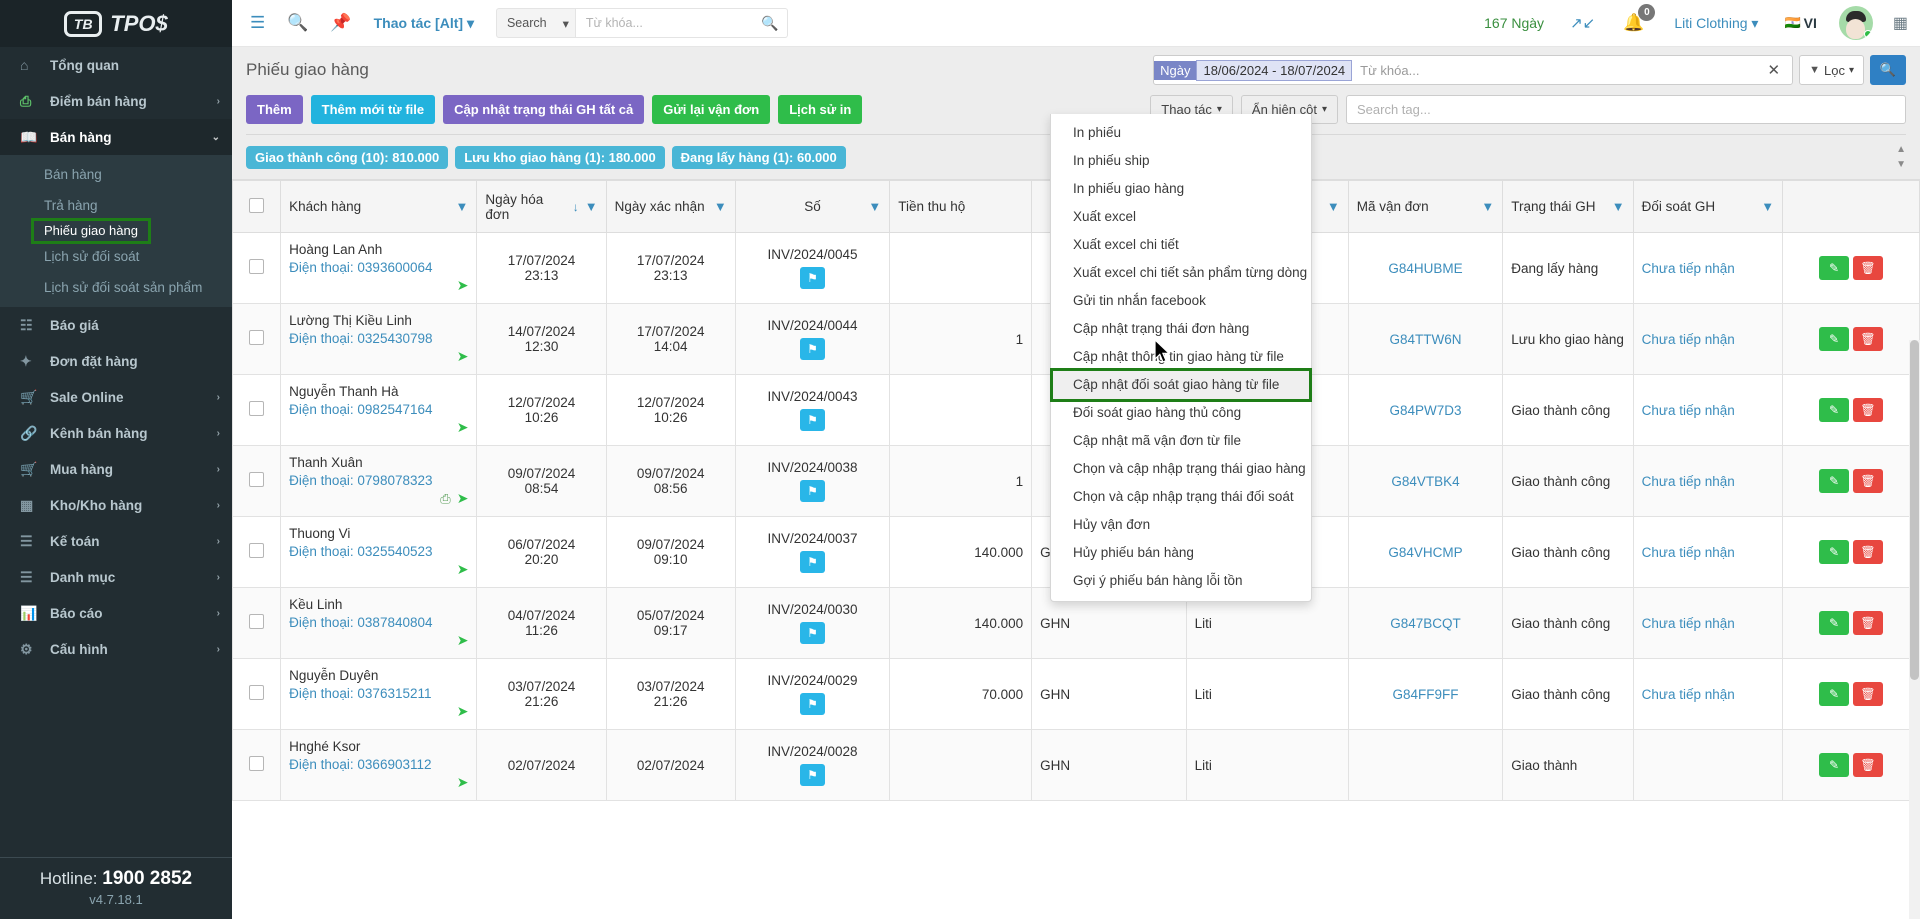 The height and width of the screenshot is (919, 1920). Describe the element at coordinates (378, 480) in the screenshot. I see `customer-phone: Điện thoại: 0798078323` at that location.